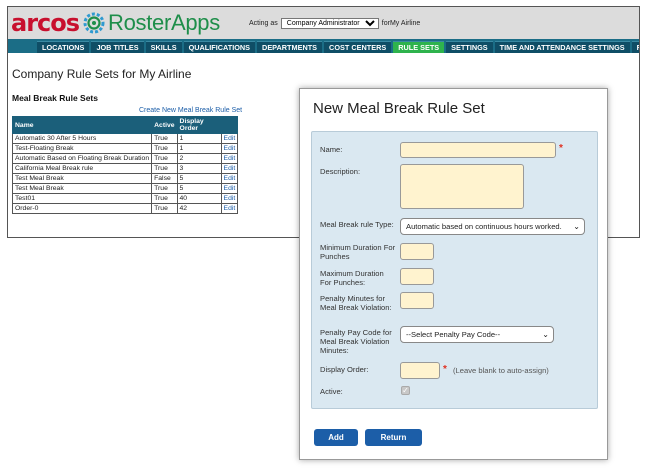  I want to click on tab-skills: SKILLS, so click(163, 47).